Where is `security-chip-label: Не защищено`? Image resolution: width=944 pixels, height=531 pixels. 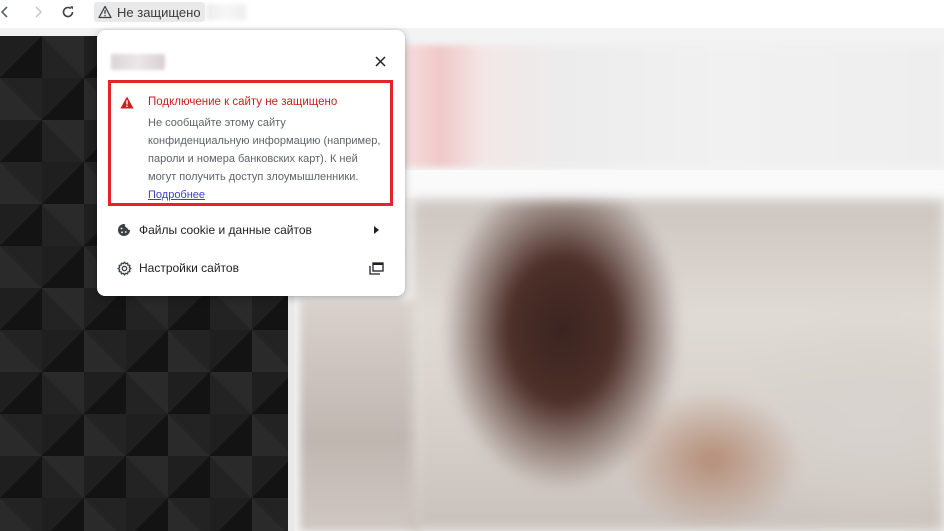 security-chip-label: Не защищено is located at coordinates (159, 12).